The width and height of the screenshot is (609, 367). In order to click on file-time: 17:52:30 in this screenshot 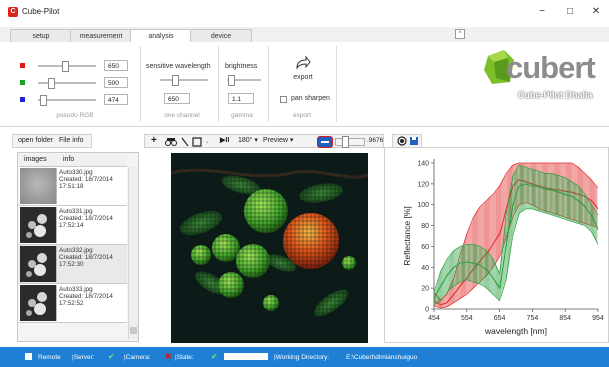, I will do `click(71, 264)`.